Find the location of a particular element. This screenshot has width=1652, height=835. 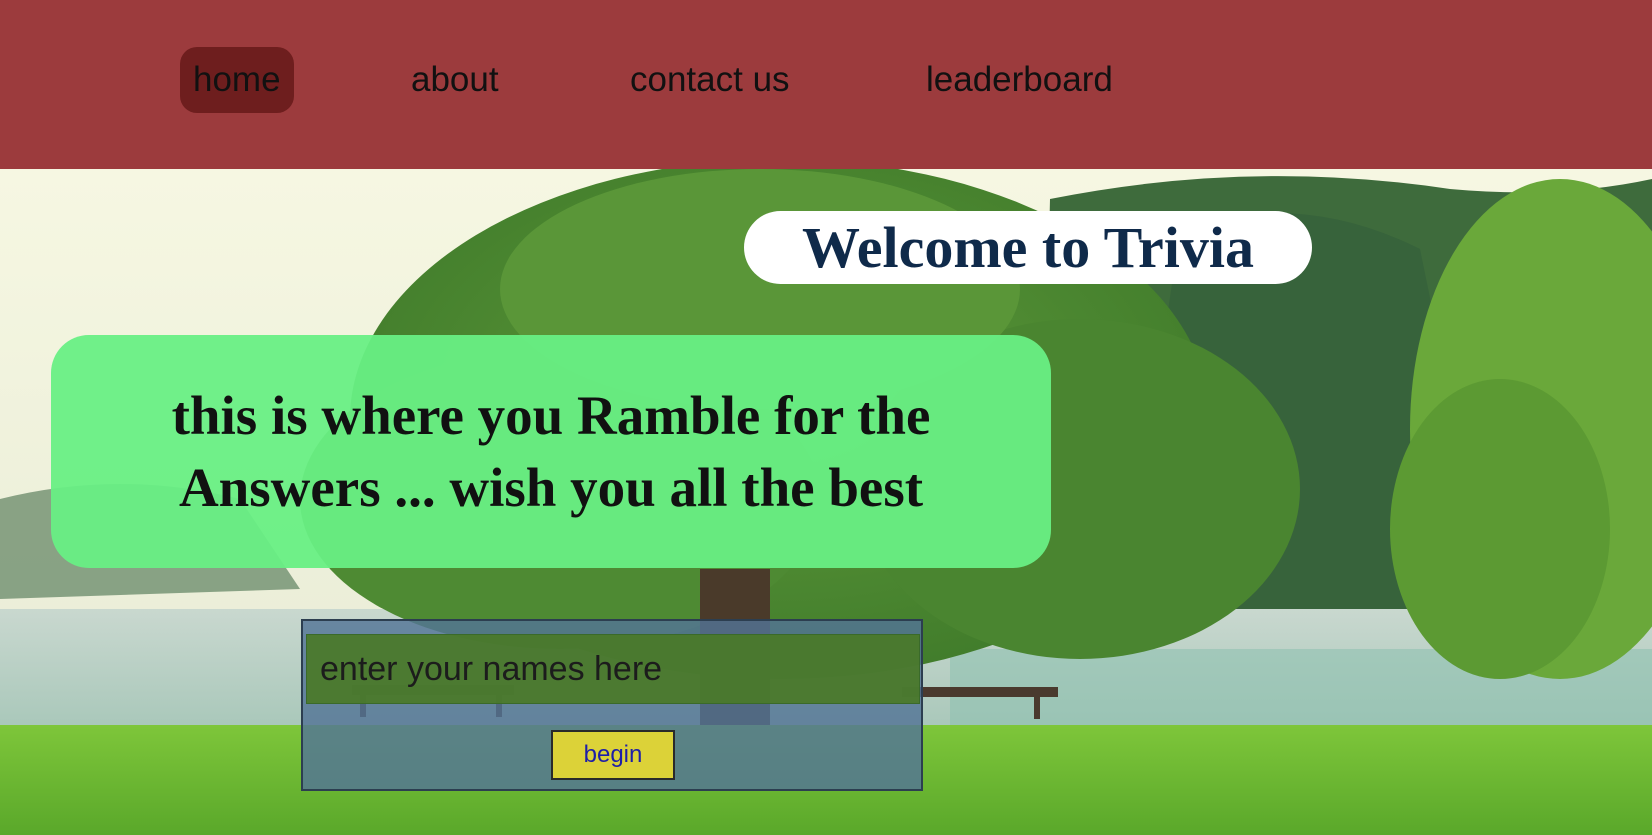

welcome-title: Welcome to Trivia is located at coordinates (1028, 247).